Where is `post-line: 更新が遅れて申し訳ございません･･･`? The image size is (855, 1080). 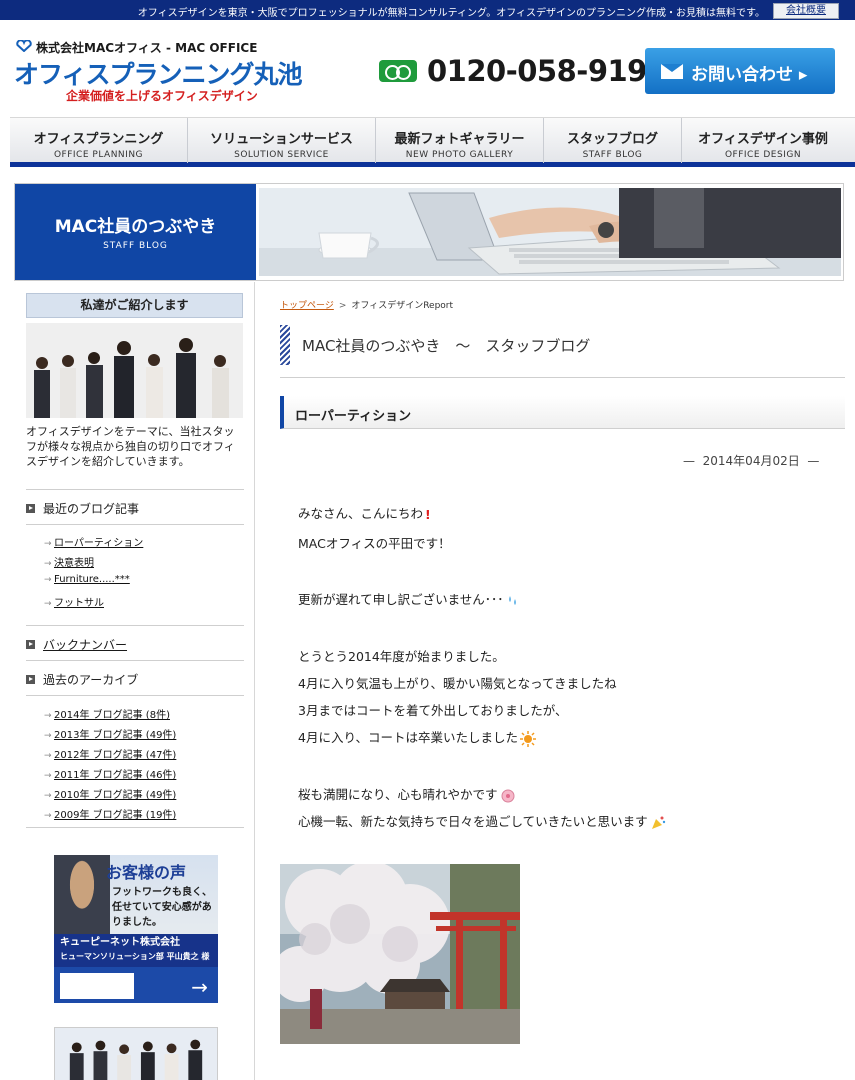
post-line: 更新が遅れて申し訳ございません･･･ is located at coordinates (409, 598).